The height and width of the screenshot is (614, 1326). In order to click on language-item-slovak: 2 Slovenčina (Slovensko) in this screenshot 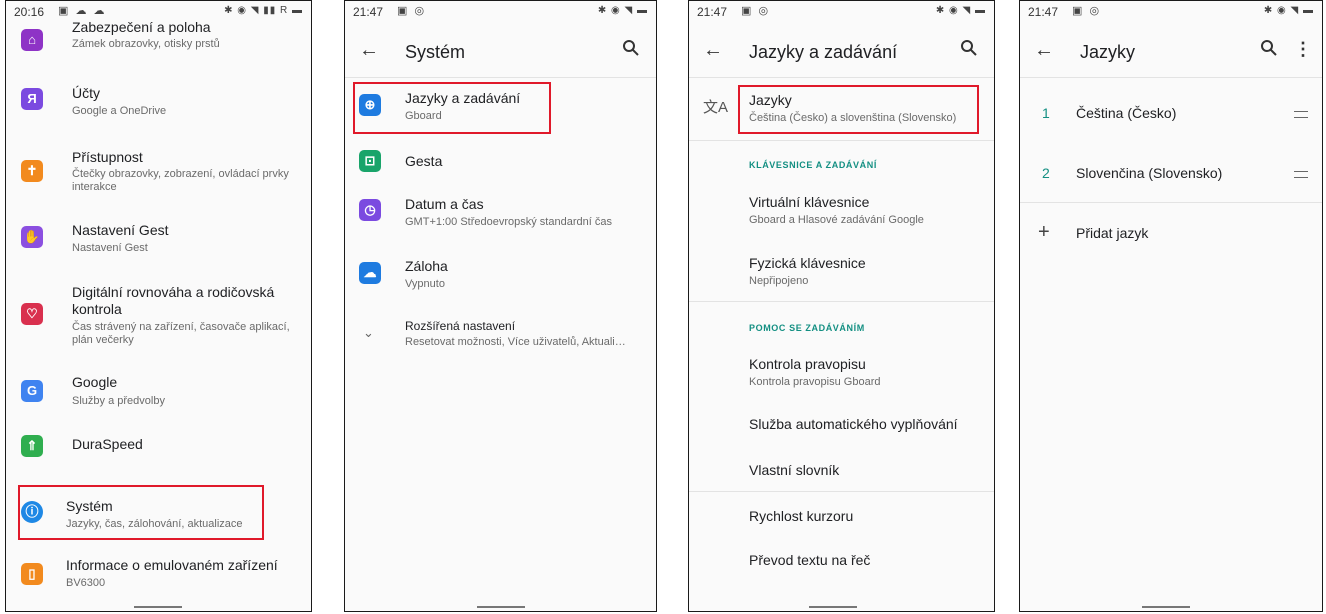, I will do `click(1171, 175)`.